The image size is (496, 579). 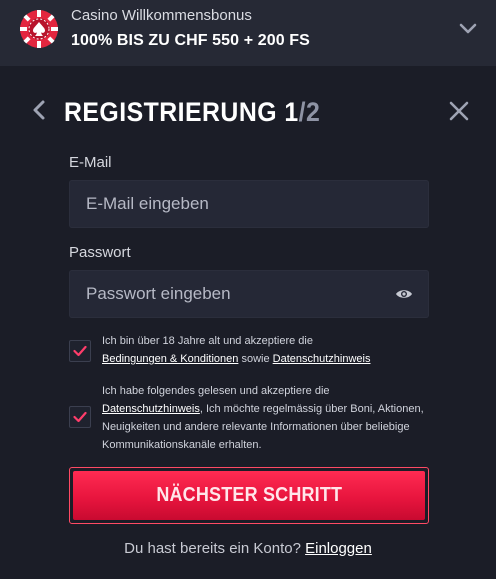 What do you see at coordinates (190, 40) in the screenshot?
I see `bonus-offer: 100% BIS ZU CHF 550 + 200 FS` at bounding box center [190, 40].